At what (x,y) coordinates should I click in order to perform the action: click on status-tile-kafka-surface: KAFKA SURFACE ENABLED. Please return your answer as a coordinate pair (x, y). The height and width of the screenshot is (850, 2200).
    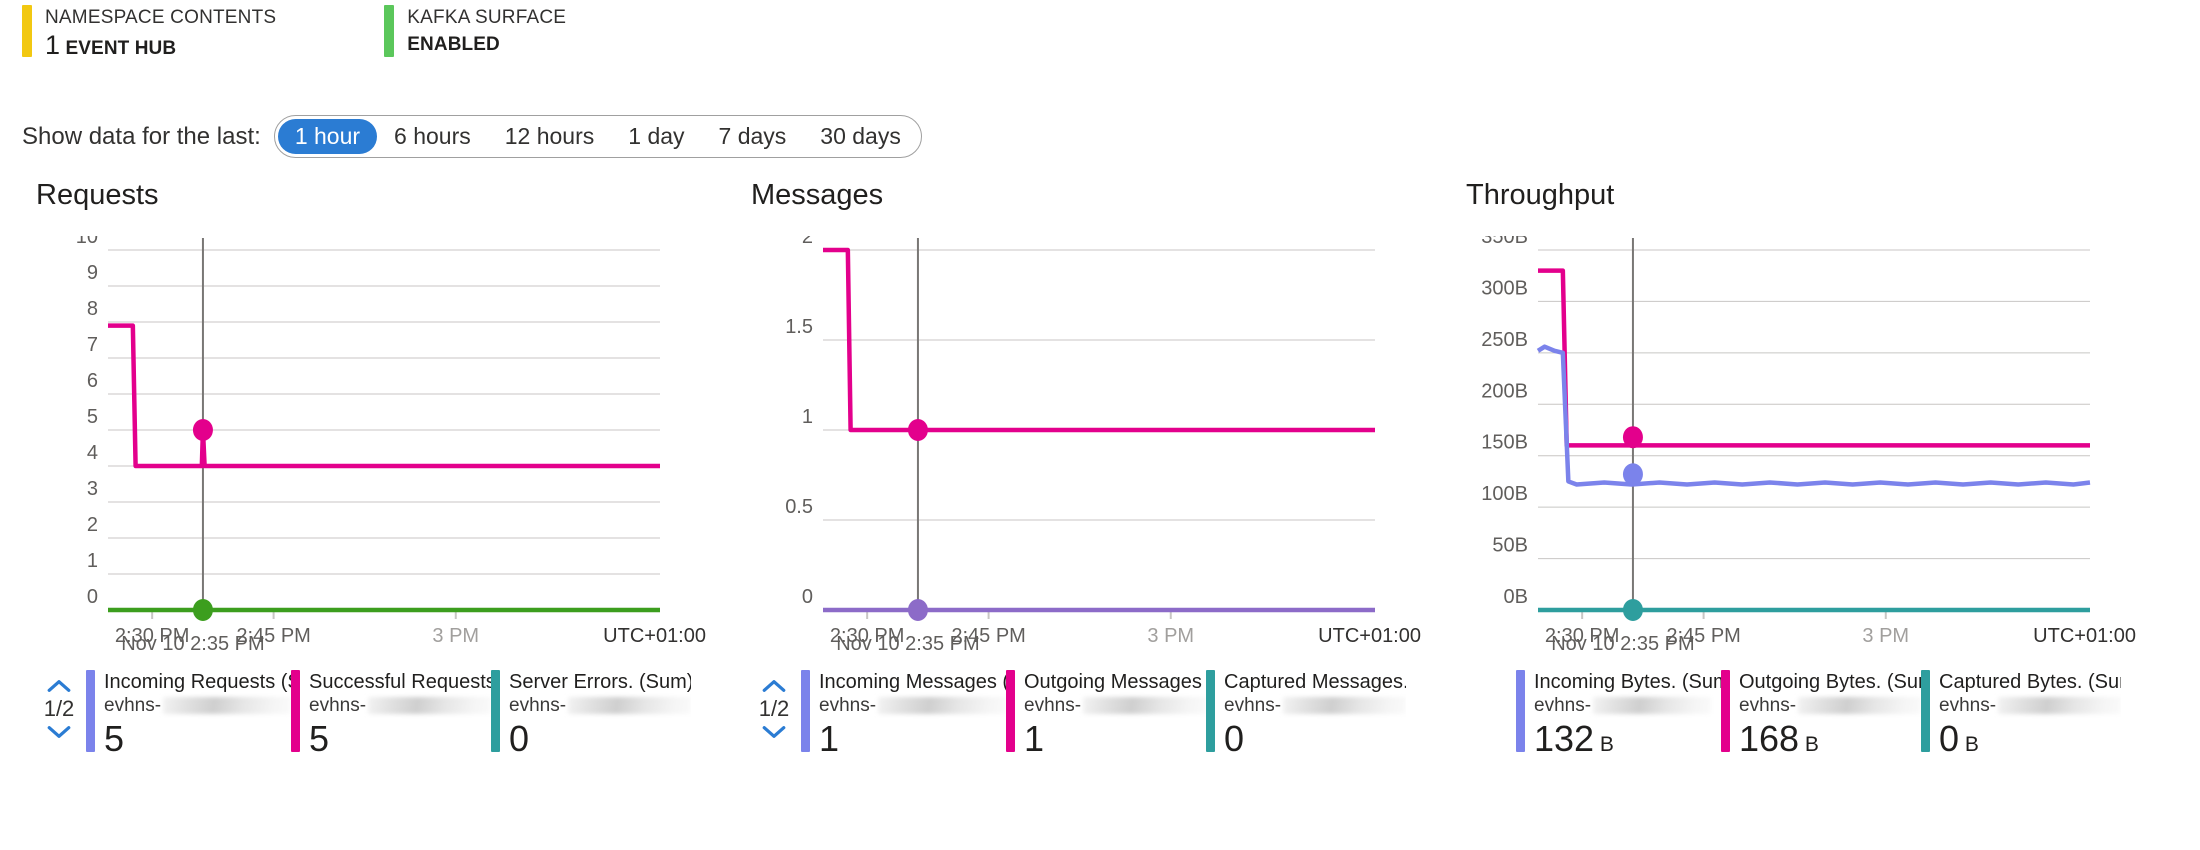
    Looking at the image, I should click on (475, 34).